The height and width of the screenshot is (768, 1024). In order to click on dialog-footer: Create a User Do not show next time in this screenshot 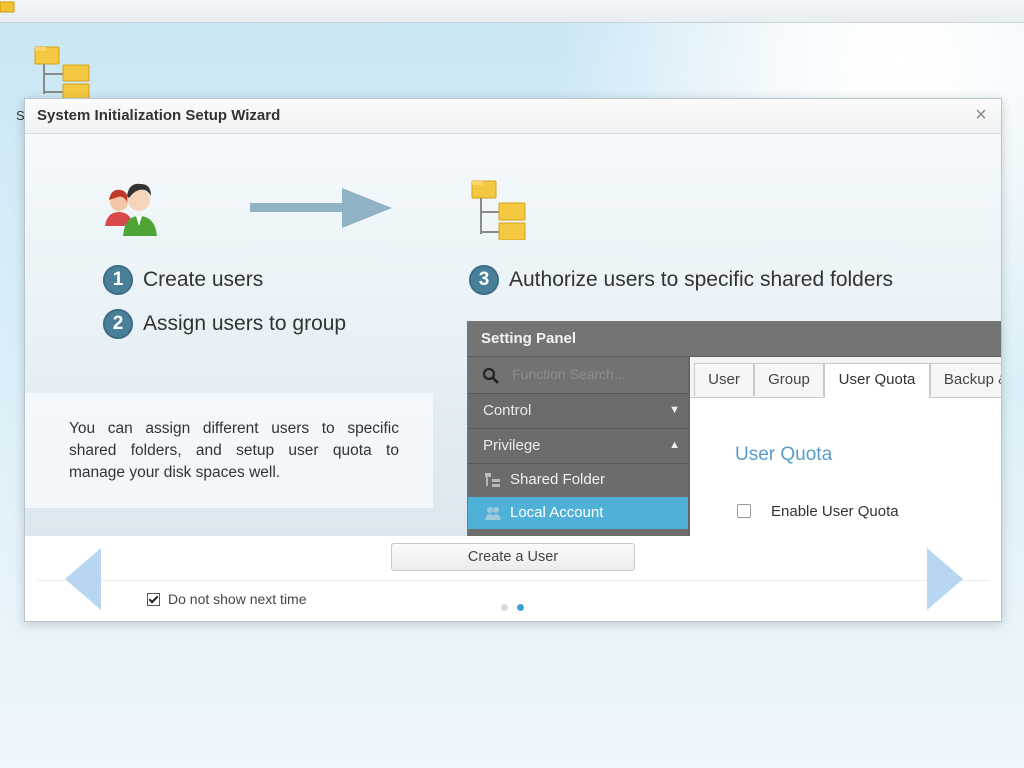, I will do `click(513, 578)`.